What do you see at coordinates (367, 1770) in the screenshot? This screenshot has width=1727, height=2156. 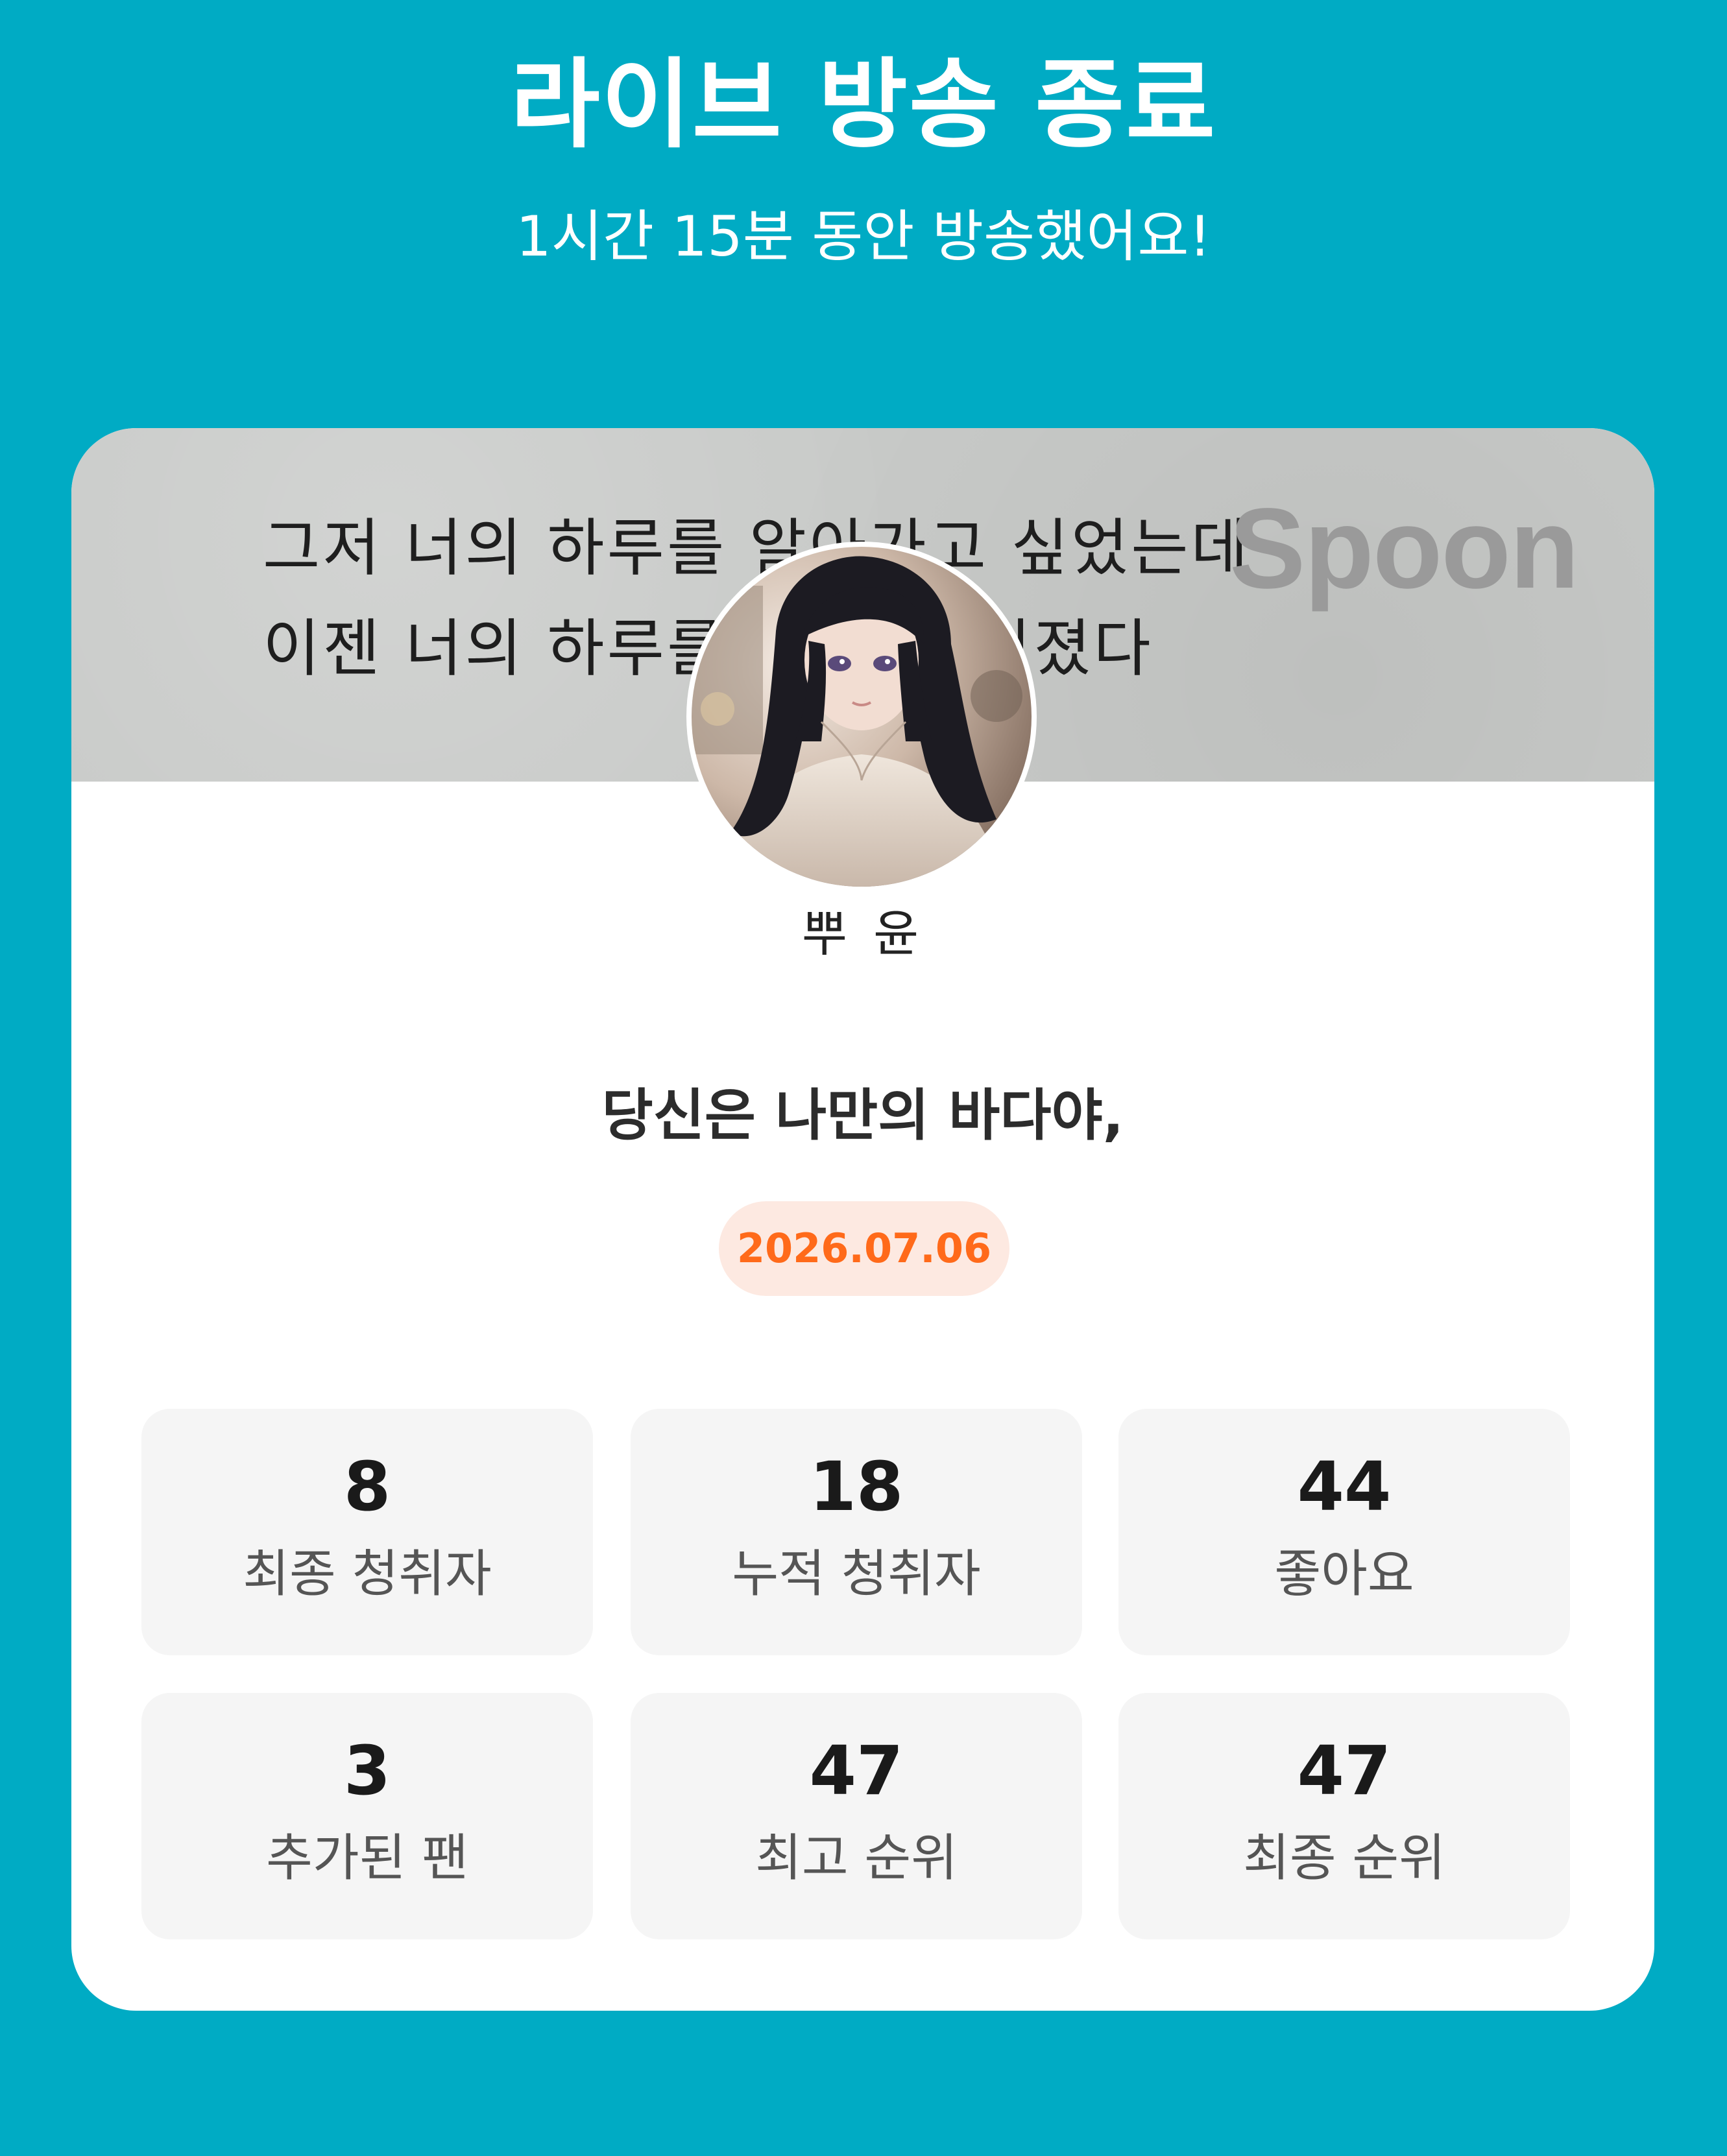 I see `stat-value: 3` at bounding box center [367, 1770].